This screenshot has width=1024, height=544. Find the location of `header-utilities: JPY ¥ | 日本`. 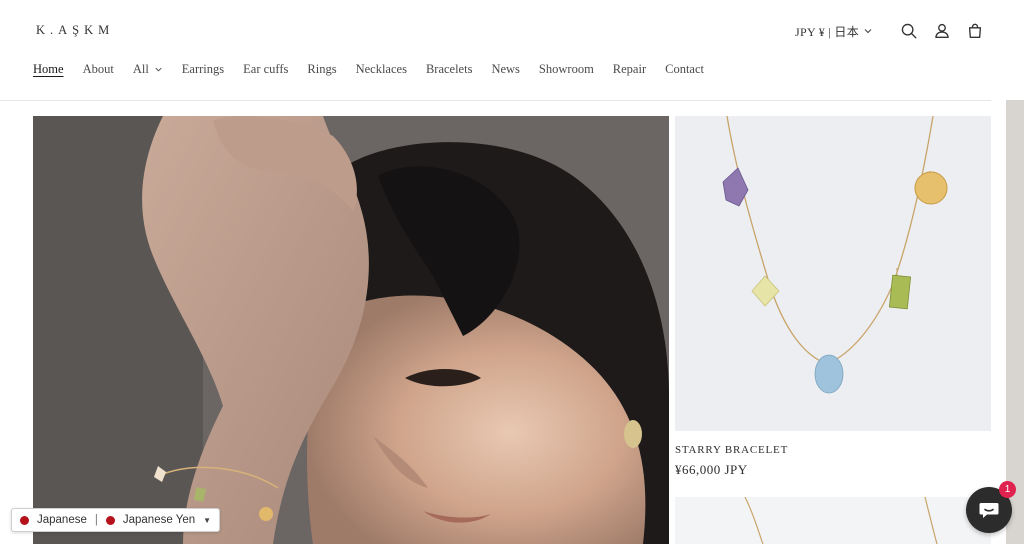

header-utilities: JPY ¥ | 日本 is located at coordinates (890, 31).